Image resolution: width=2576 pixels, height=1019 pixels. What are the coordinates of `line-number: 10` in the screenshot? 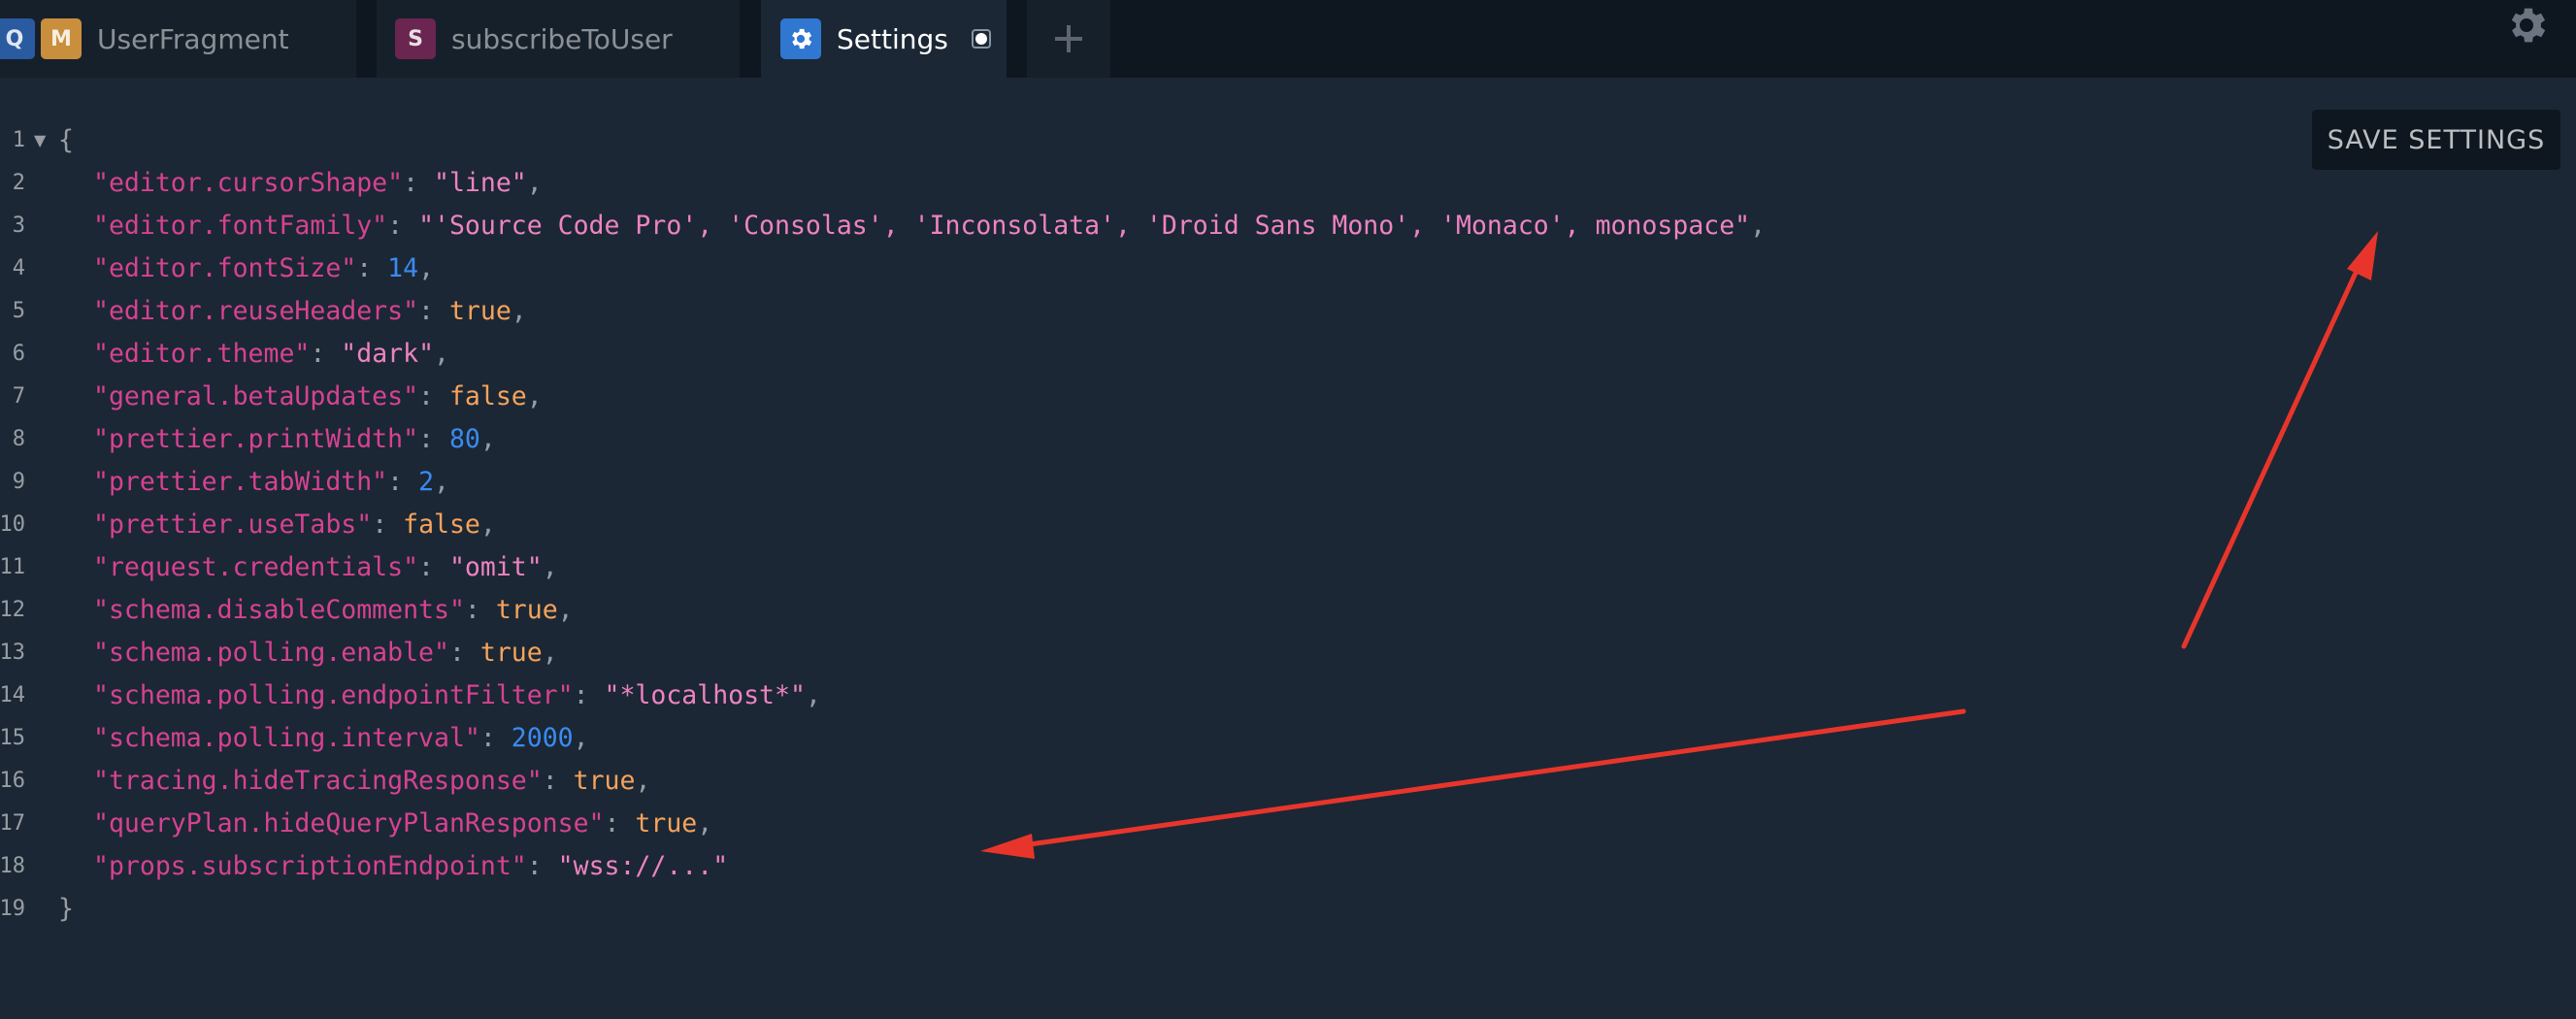 It's located at (12, 524).